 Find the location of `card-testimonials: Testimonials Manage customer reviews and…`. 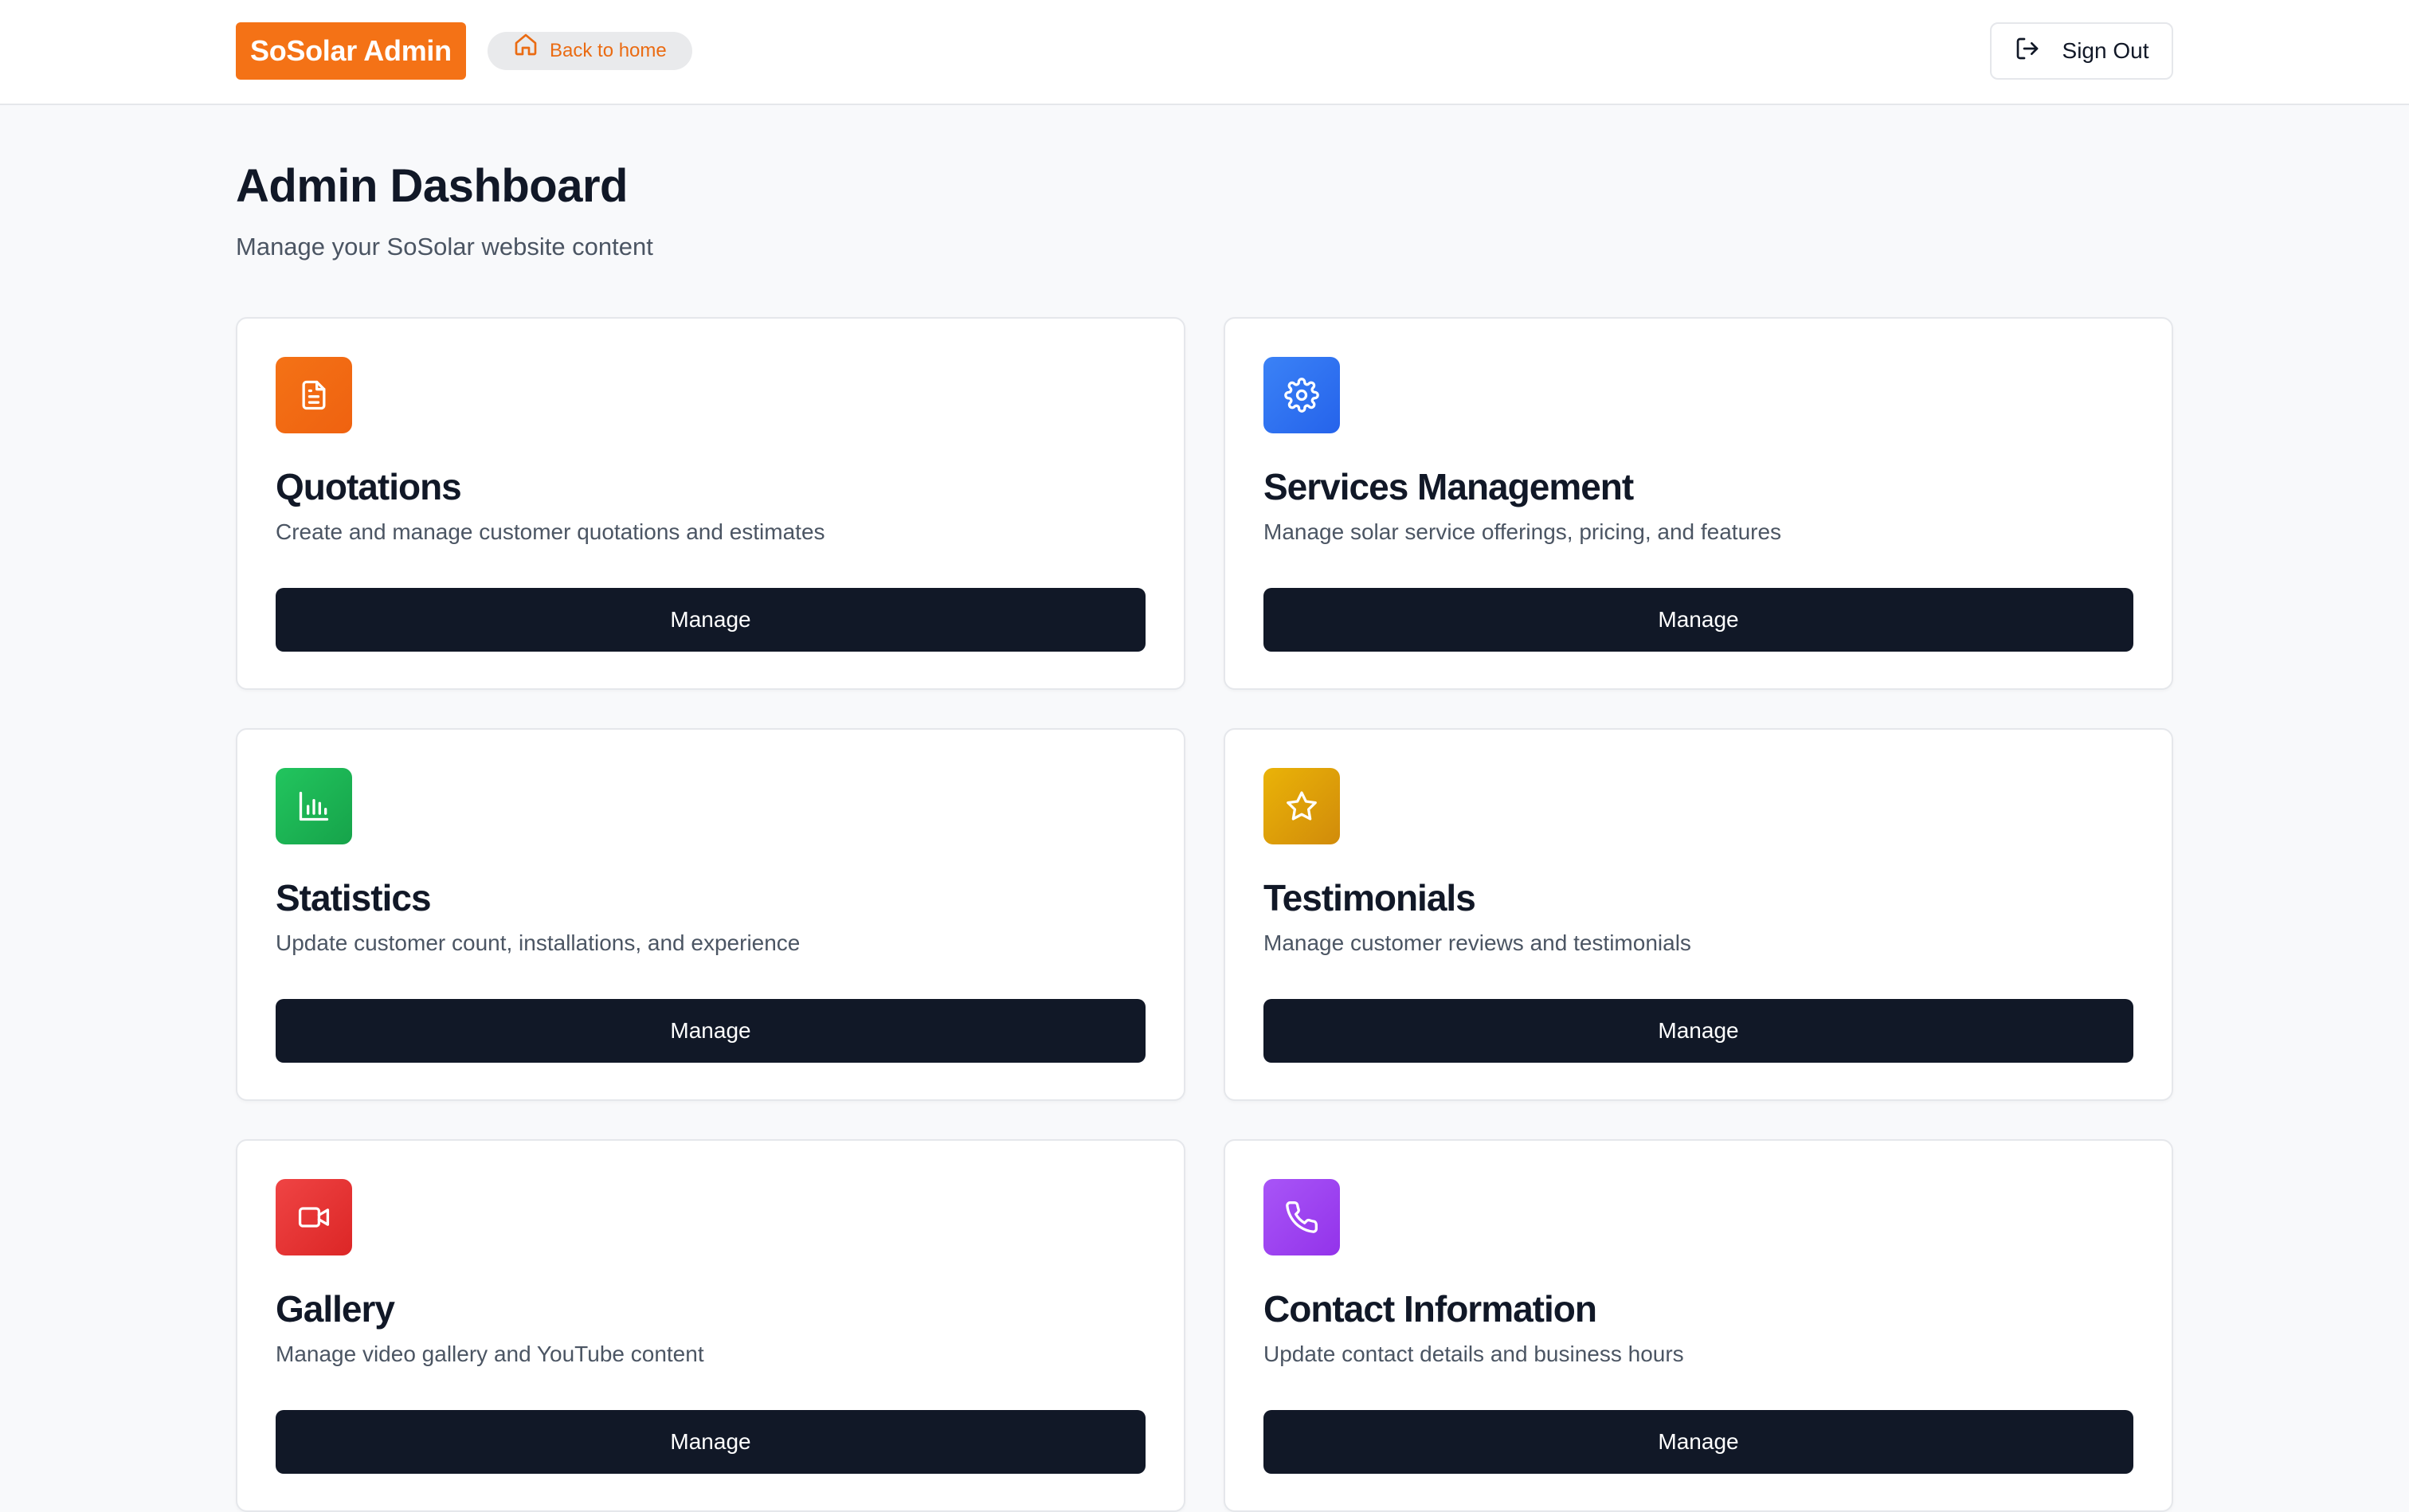

card-testimonials: Testimonials Manage customer reviews and… is located at coordinates (1698, 915).